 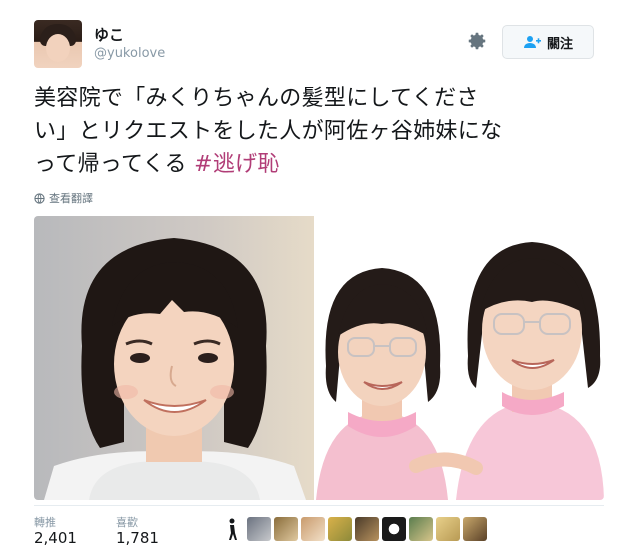 What do you see at coordinates (237, 164) in the screenshot?
I see `hashtag-link: #逃げ恥` at bounding box center [237, 164].